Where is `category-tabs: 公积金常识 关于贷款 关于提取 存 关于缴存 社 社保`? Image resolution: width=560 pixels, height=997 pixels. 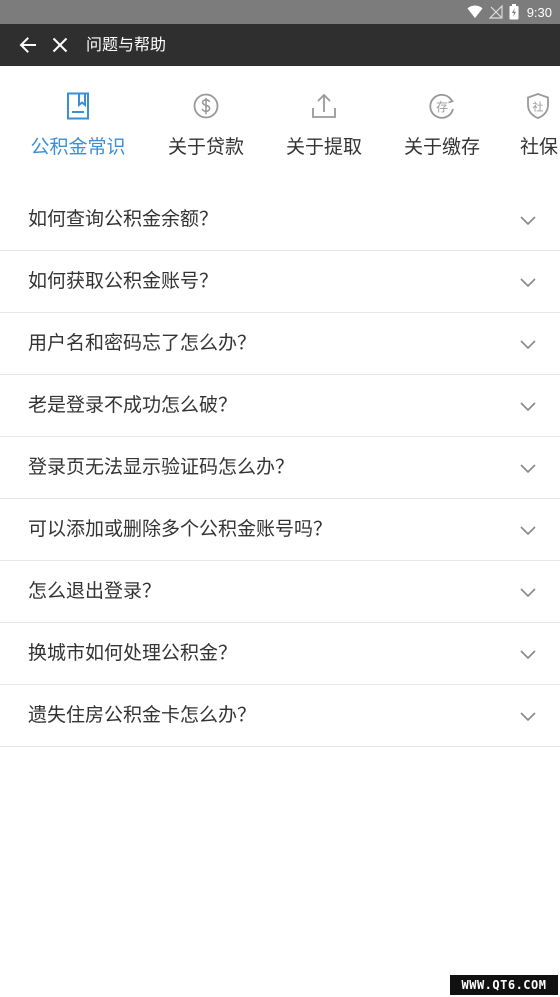
category-tabs: 公积金常识 关于贷款 关于提取 存 关于缴存 社 社保 is located at coordinates (280, 128).